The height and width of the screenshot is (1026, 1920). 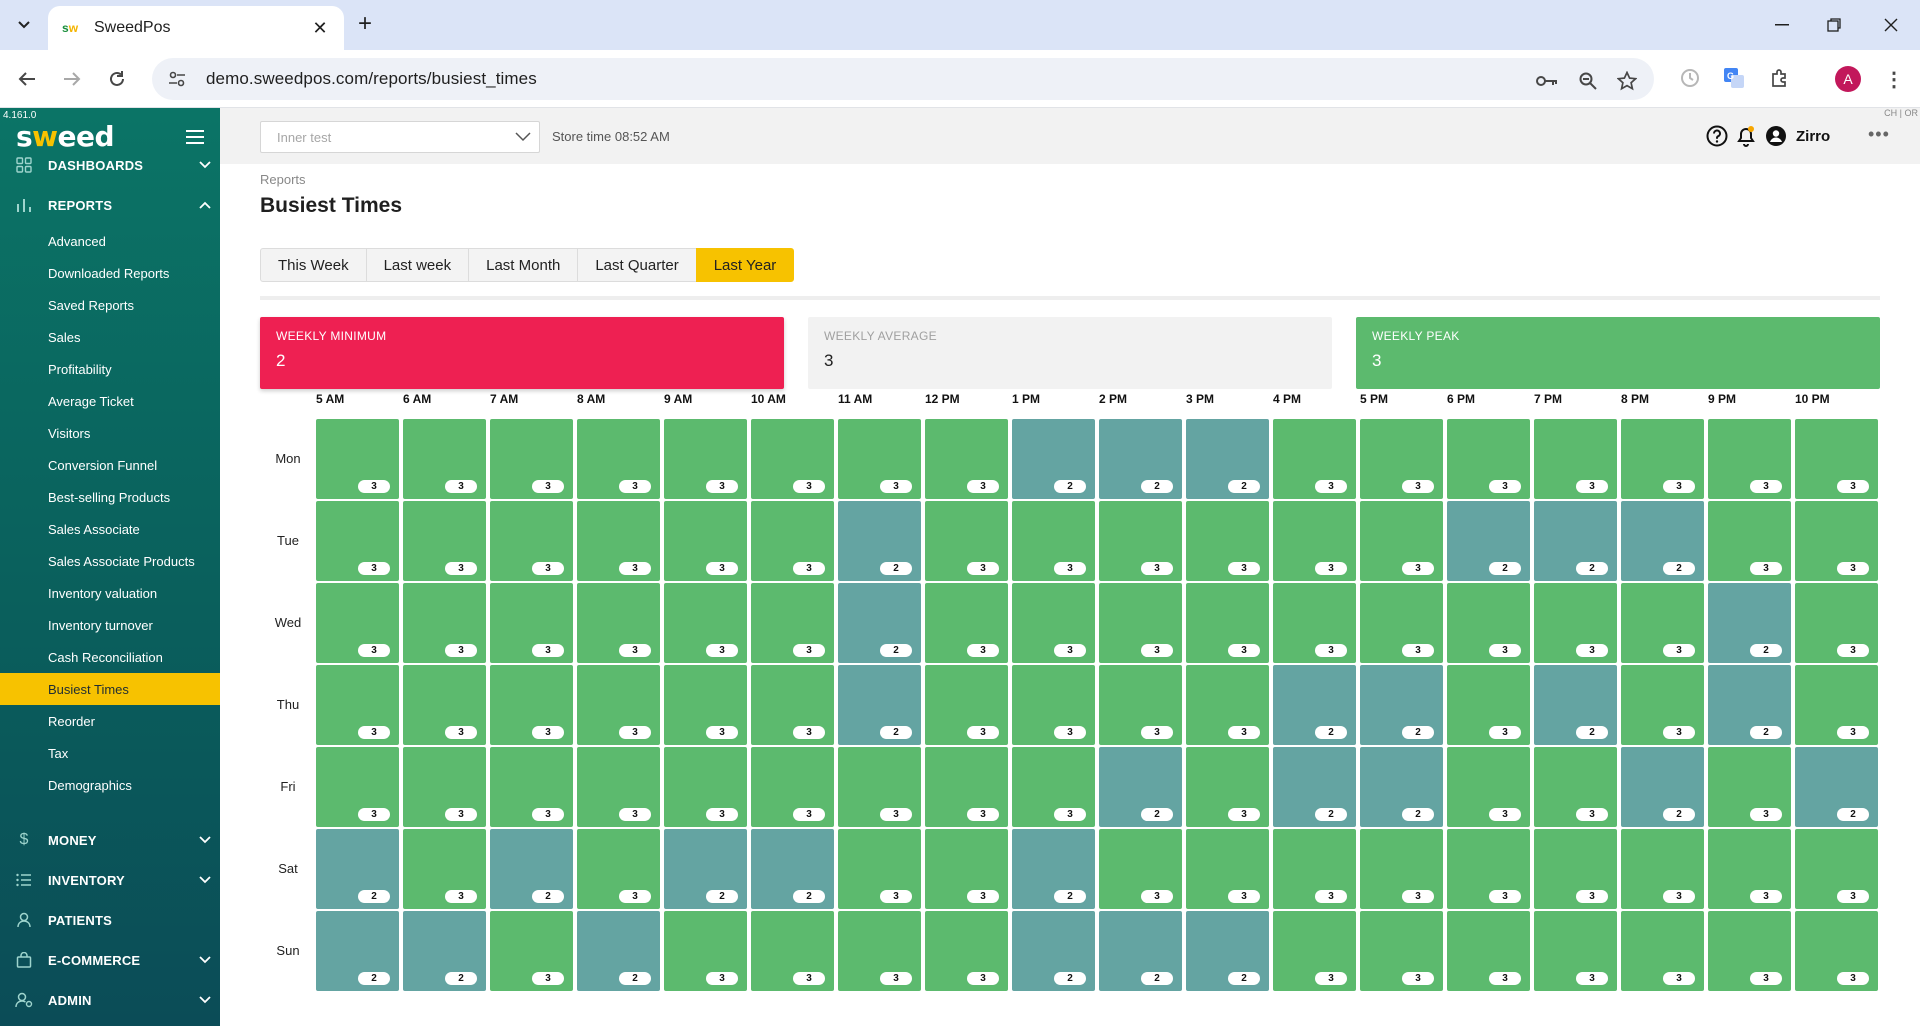 I want to click on bookmark-star-icon, so click(x=1627, y=81).